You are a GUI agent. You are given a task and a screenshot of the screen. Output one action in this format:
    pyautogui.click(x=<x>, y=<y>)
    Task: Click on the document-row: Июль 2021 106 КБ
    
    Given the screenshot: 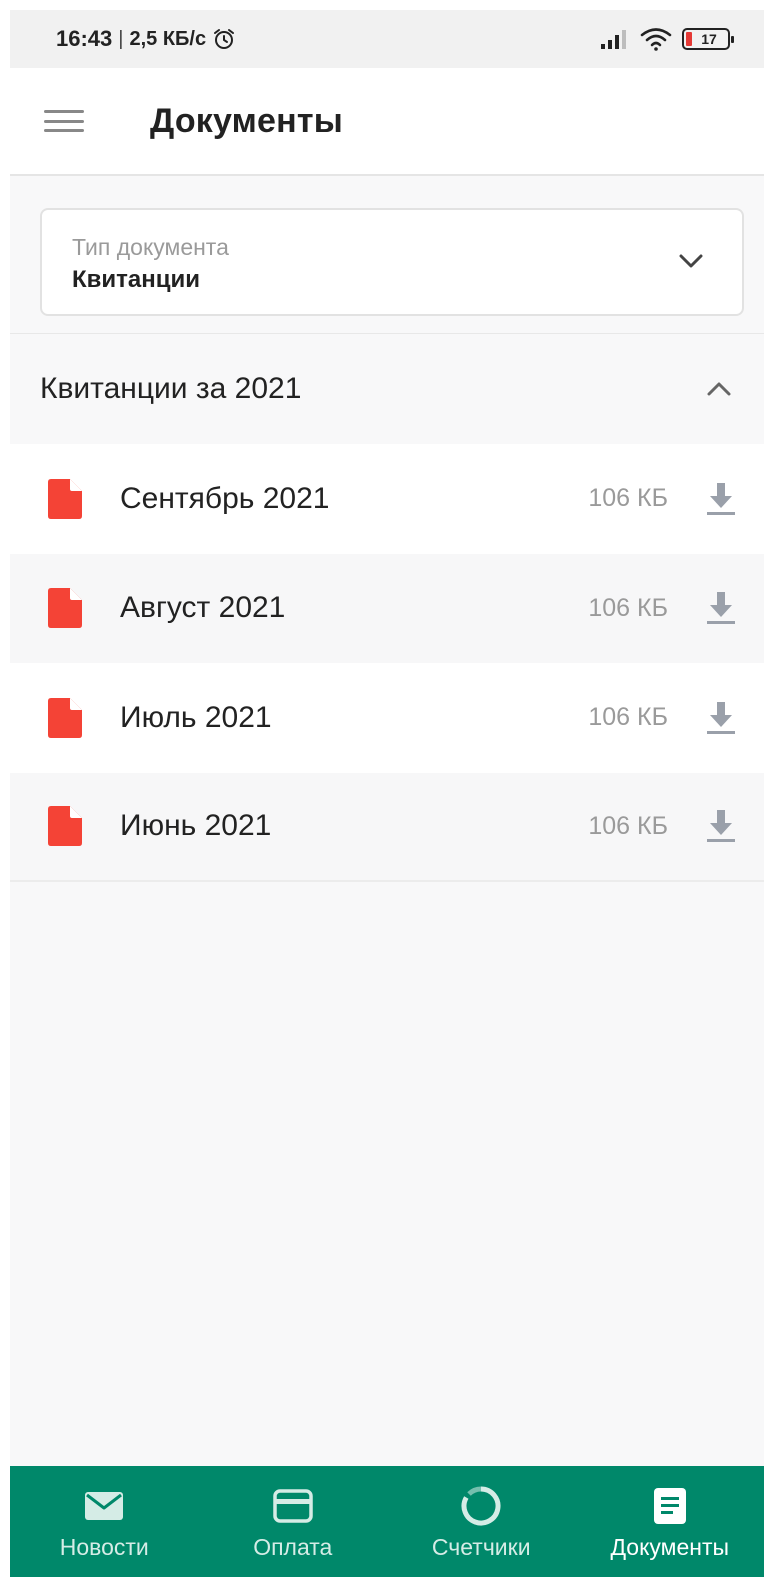 What is the action you would take?
    pyautogui.click(x=387, y=718)
    